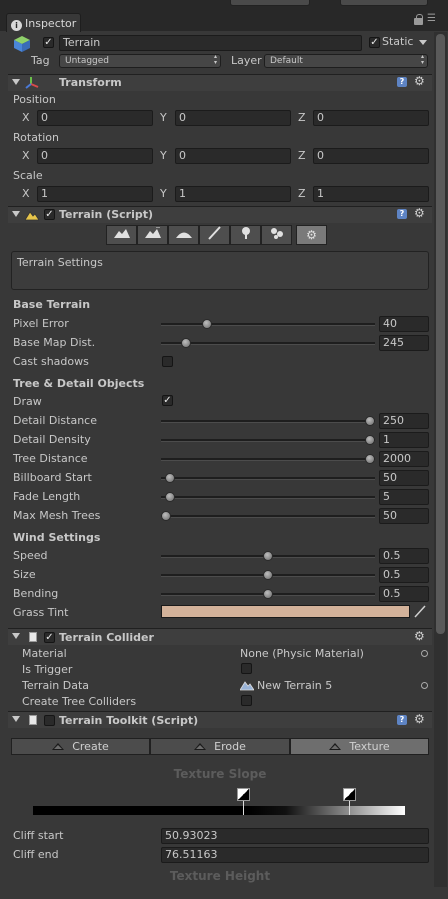 The height and width of the screenshot is (899, 448). What do you see at coordinates (210, 43) in the screenshot?
I see `object-name-field: Terrain` at bounding box center [210, 43].